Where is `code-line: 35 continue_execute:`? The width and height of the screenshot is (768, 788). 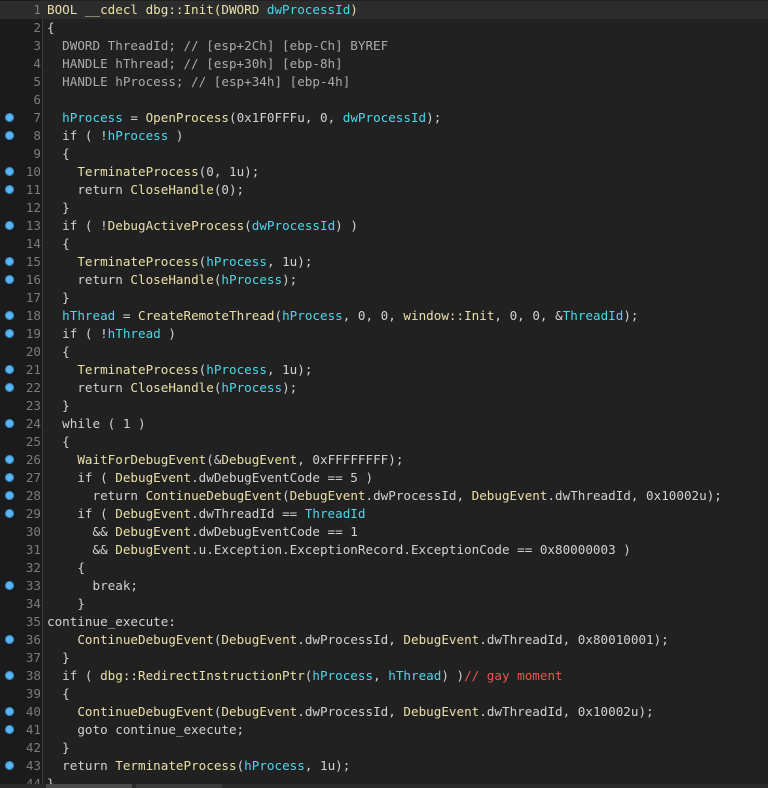
code-line: 35 continue_execute: is located at coordinates (384, 622).